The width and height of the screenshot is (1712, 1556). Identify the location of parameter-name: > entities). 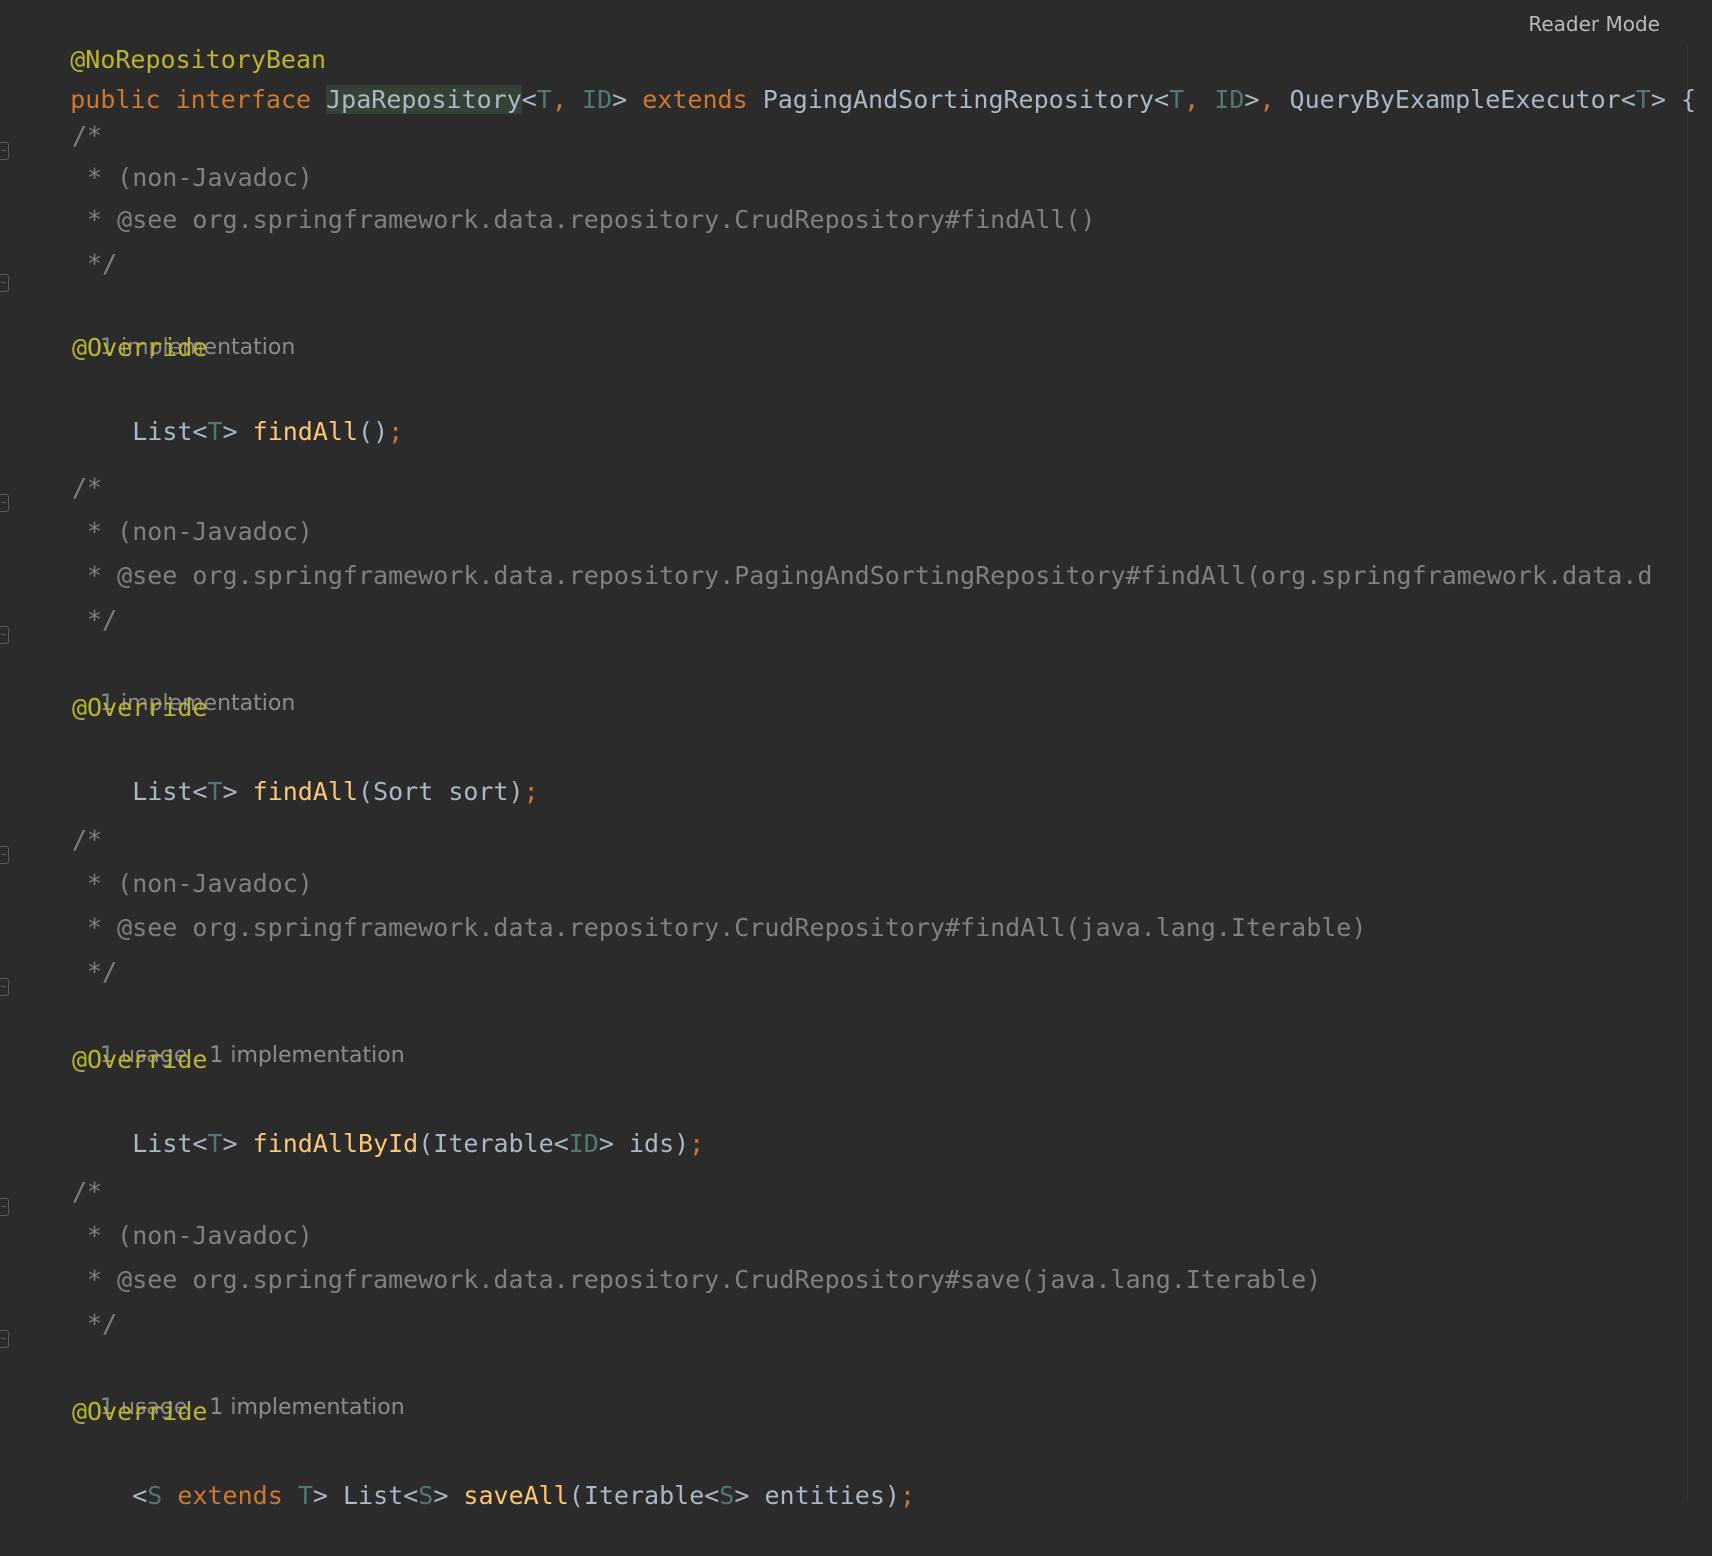
(817, 1495).